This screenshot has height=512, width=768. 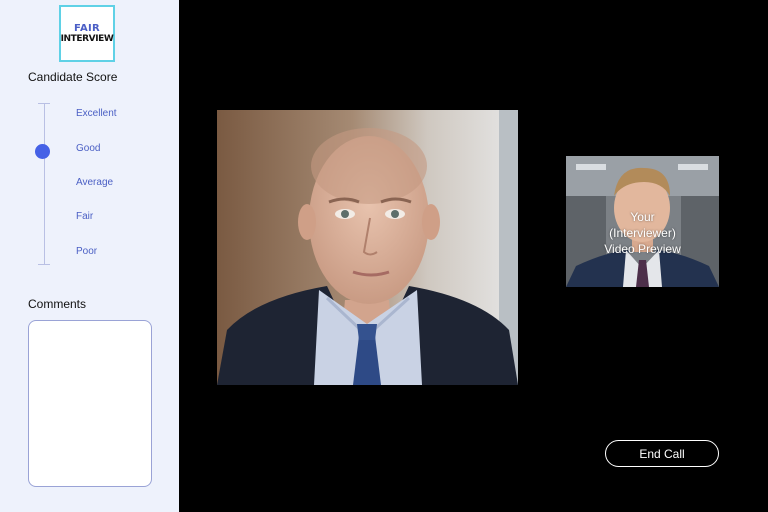 I want to click on comments-input, so click(x=90, y=403).